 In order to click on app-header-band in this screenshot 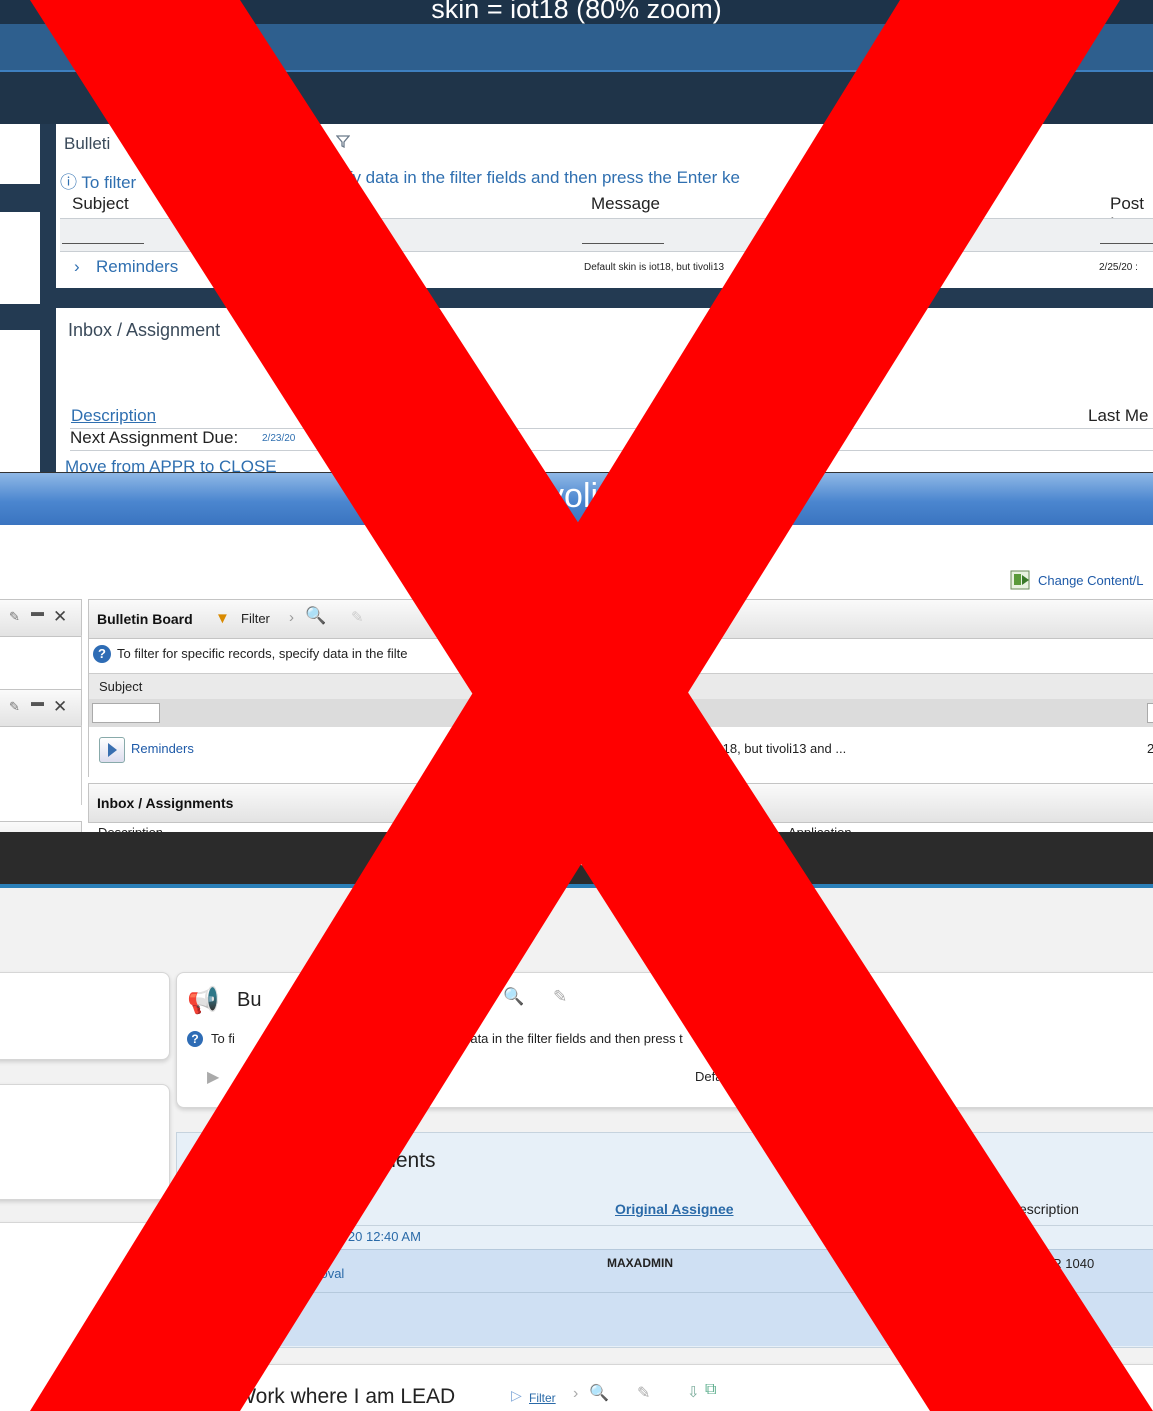, I will do `click(576, 48)`.